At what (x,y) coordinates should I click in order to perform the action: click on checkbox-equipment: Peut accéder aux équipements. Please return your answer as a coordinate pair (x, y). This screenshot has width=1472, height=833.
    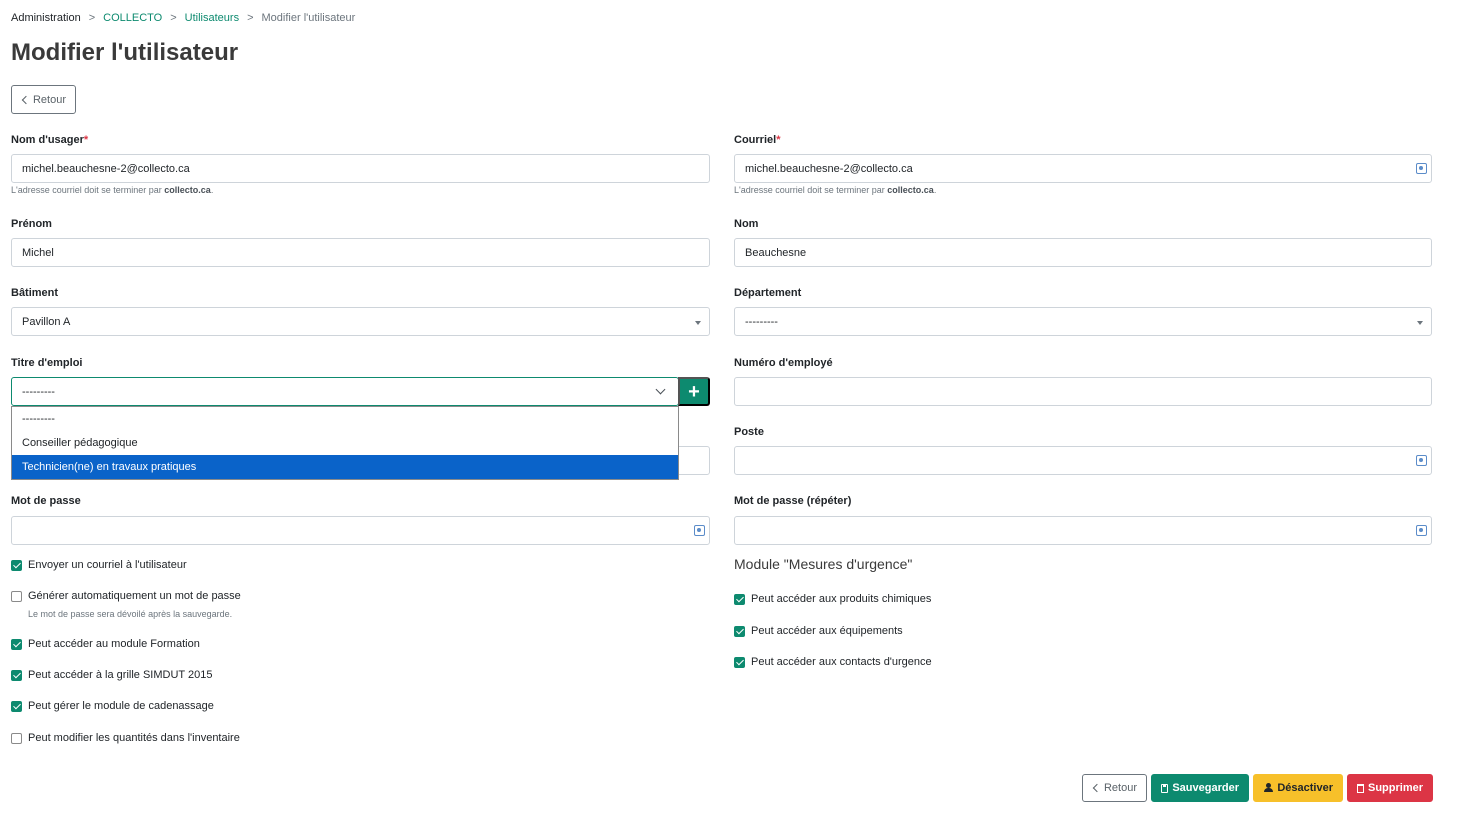
    Looking at the image, I should click on (818, 631).